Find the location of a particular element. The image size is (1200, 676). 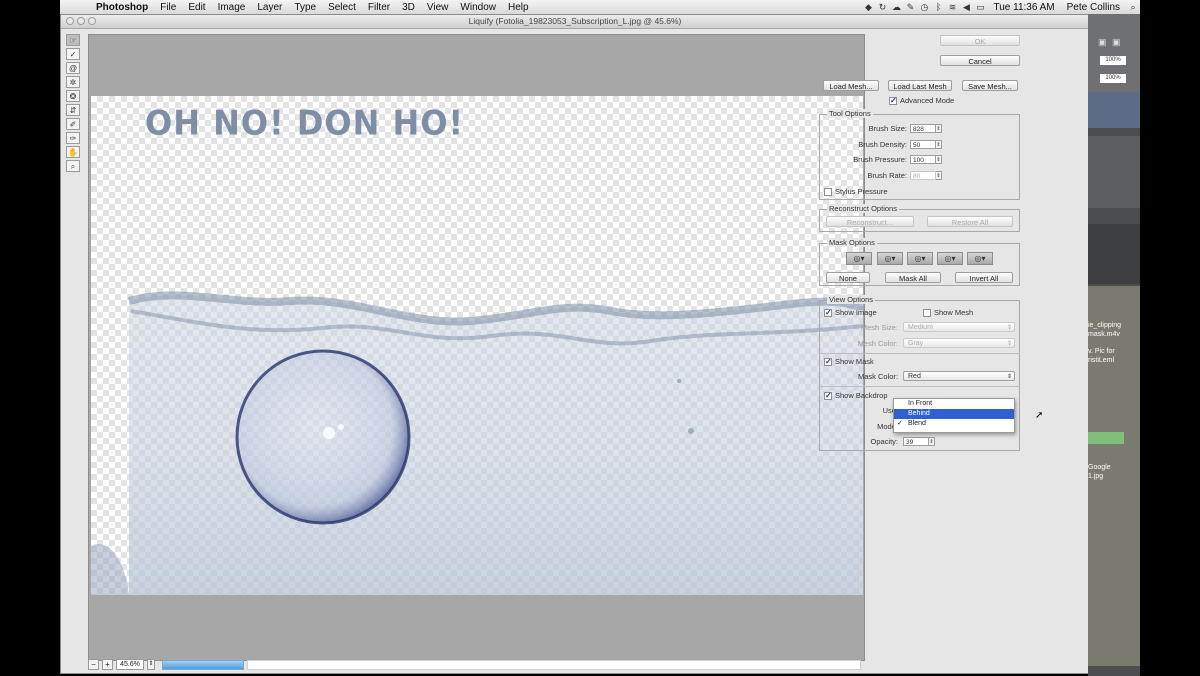

ok-button: OK is located at coordinates (980, 40).